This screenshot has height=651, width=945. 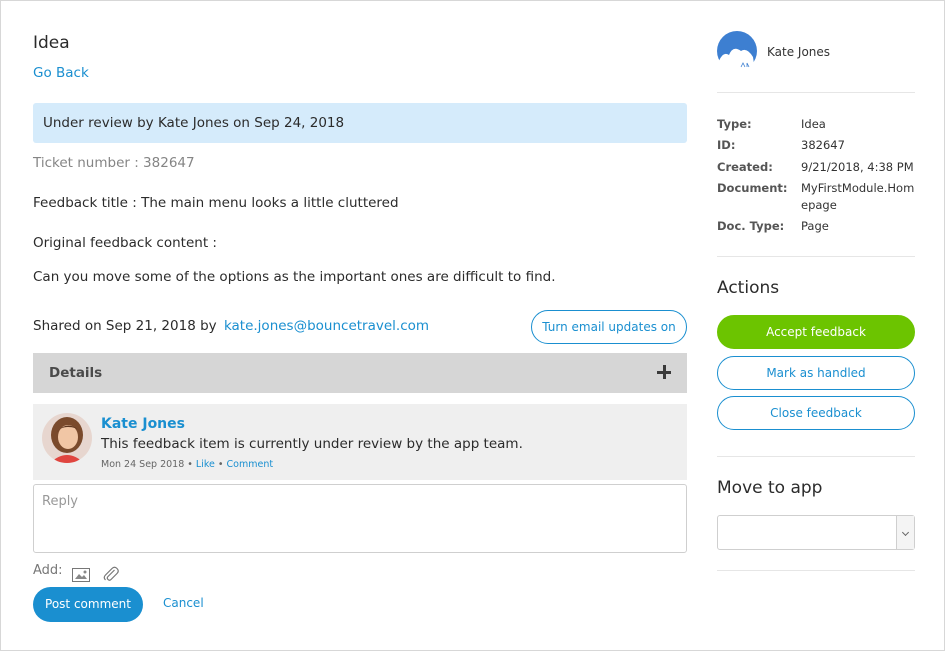 I want to click on type-value: Idea, so click(x=813, y=124).